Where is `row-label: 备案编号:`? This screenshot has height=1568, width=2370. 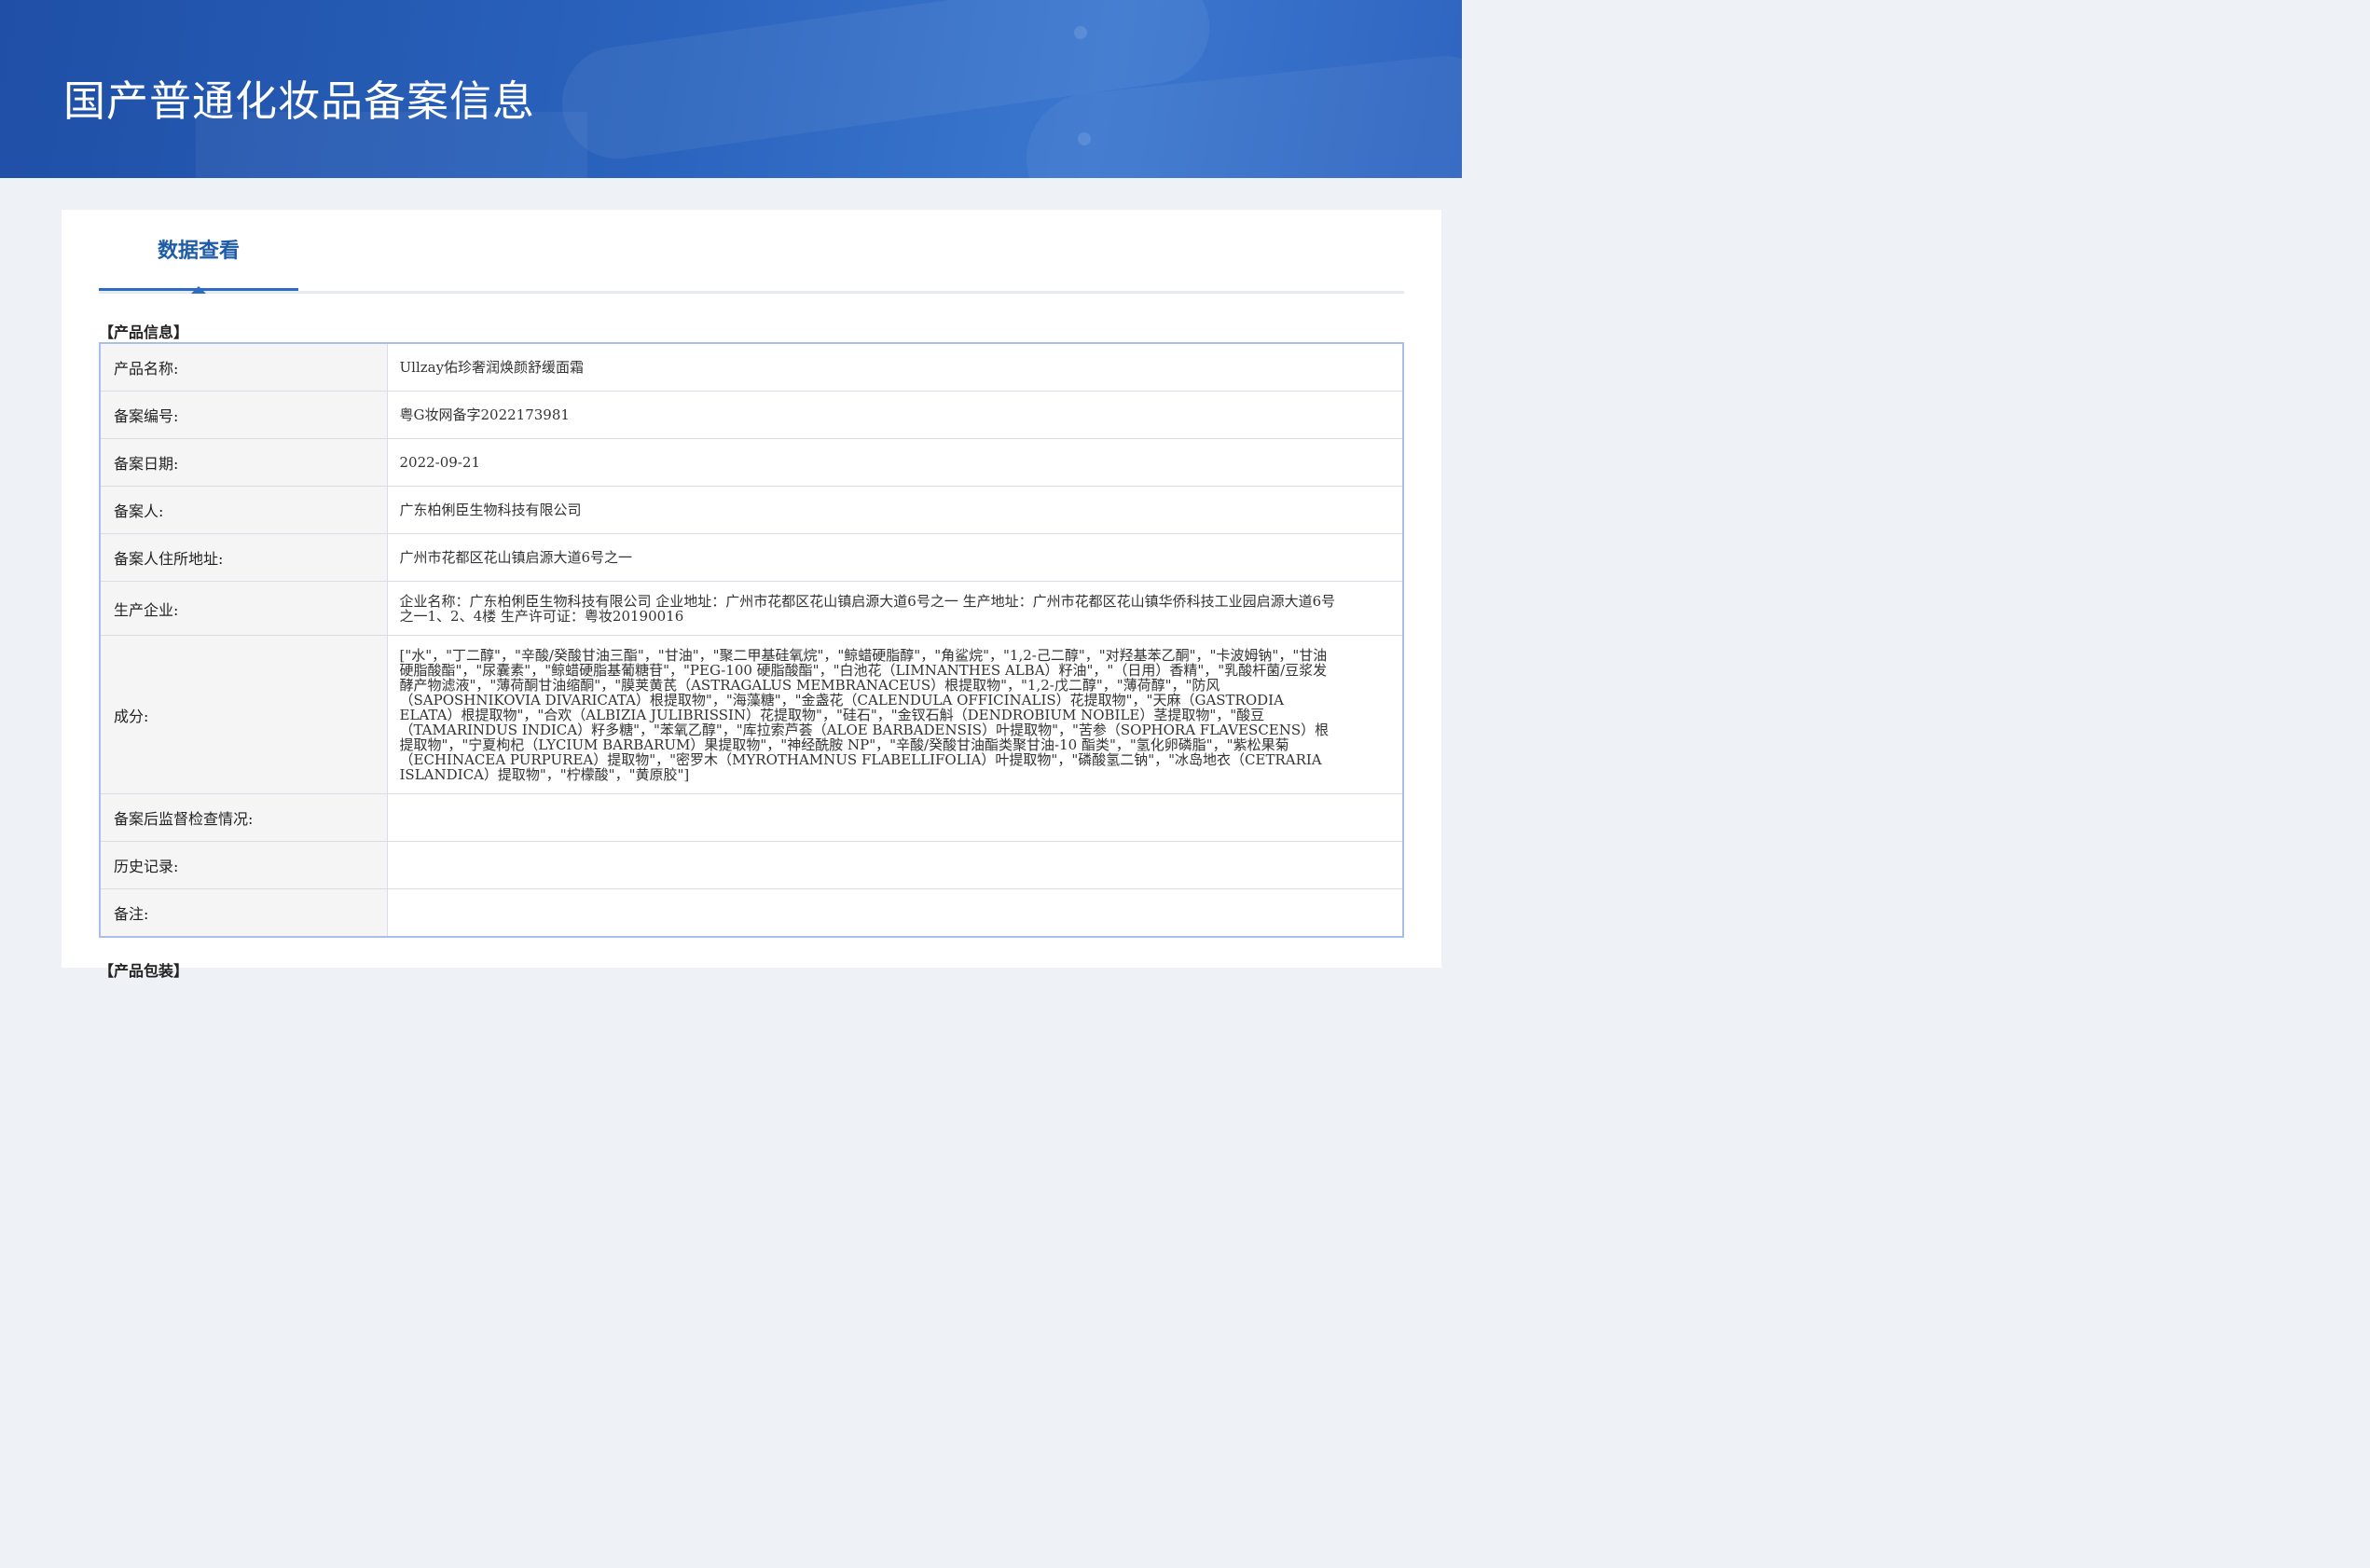
row-label: 备案编号: is located at coordinates (244, 415).